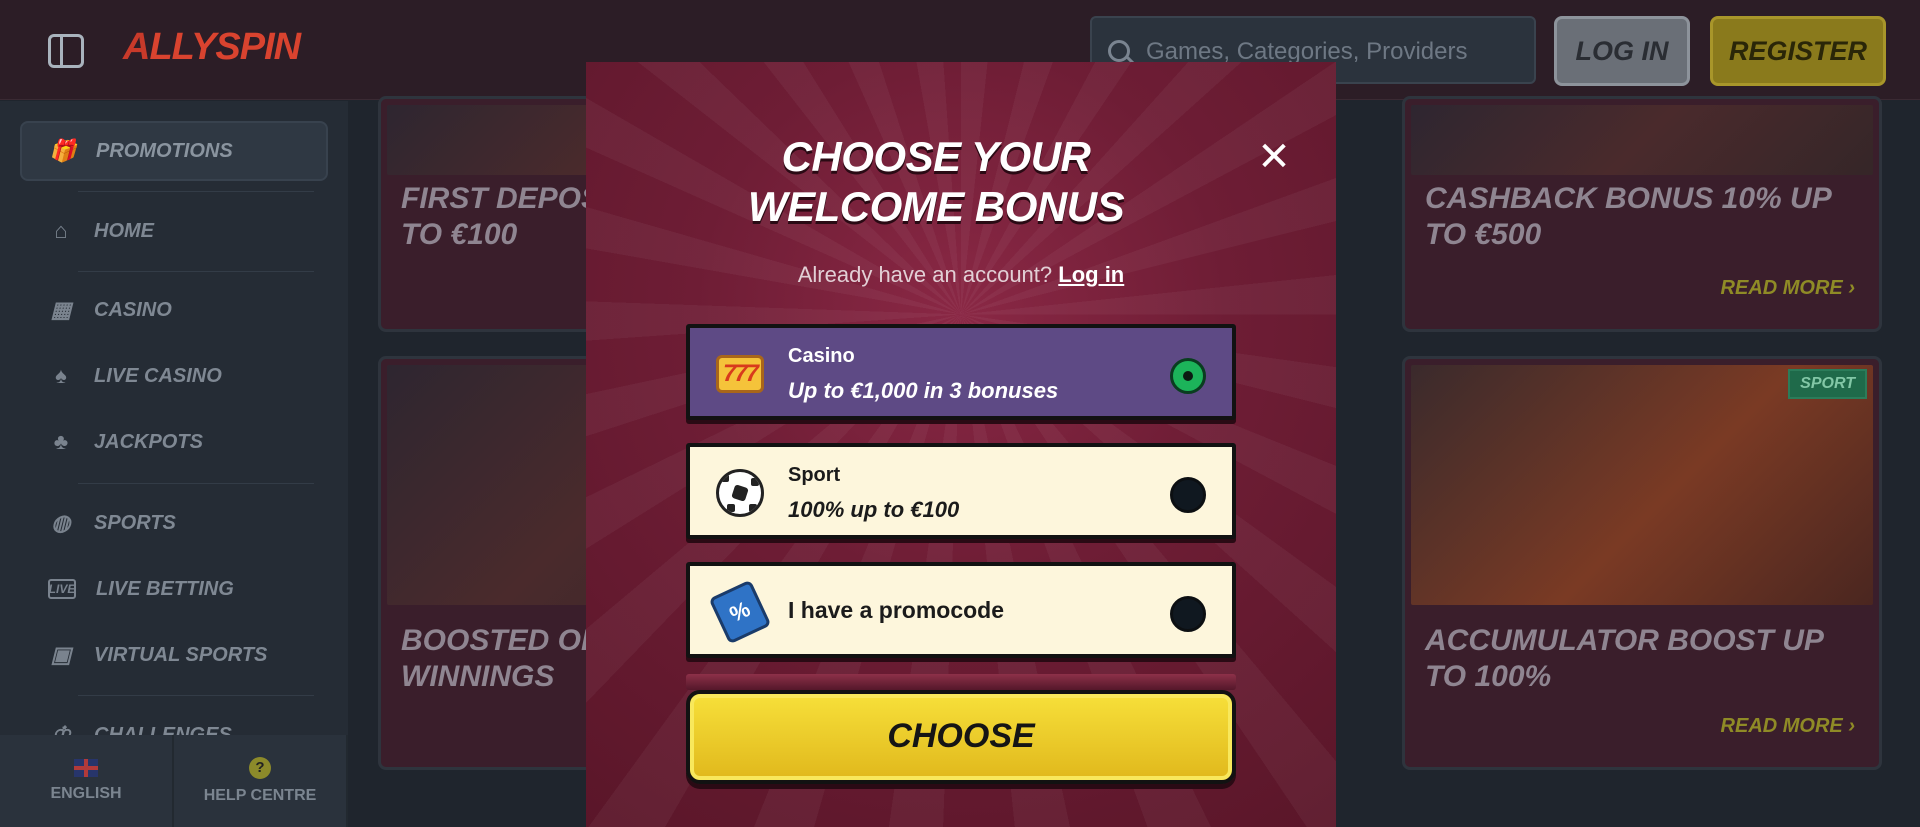 Image resolution: width=1920 pixels, height=827 pixels. Describe the element at coordinates (1624, 658) in the screenshot. I see `promo-title: ACCUMULATOR BOOST UP TO 100%` at that location.